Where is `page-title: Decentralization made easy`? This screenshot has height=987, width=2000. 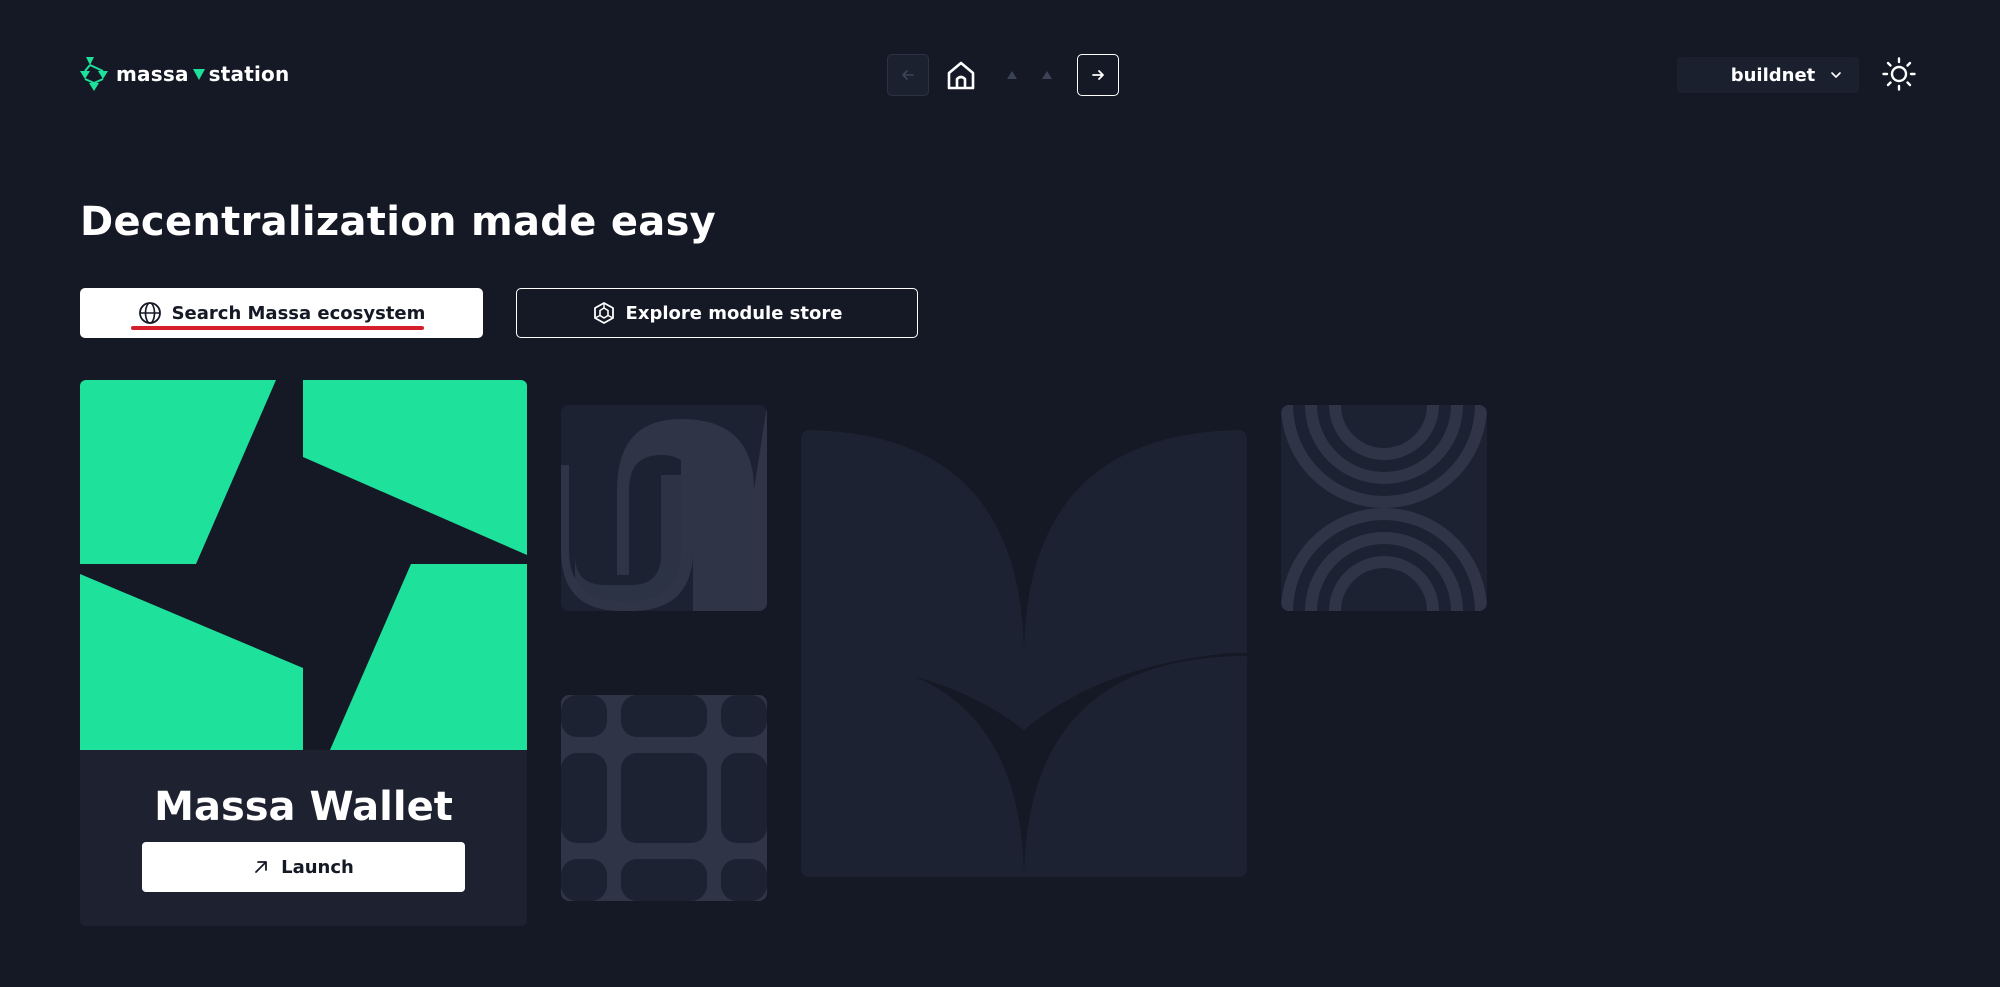
page-title: Decentralization made easy is located at coordinates (398, 222).